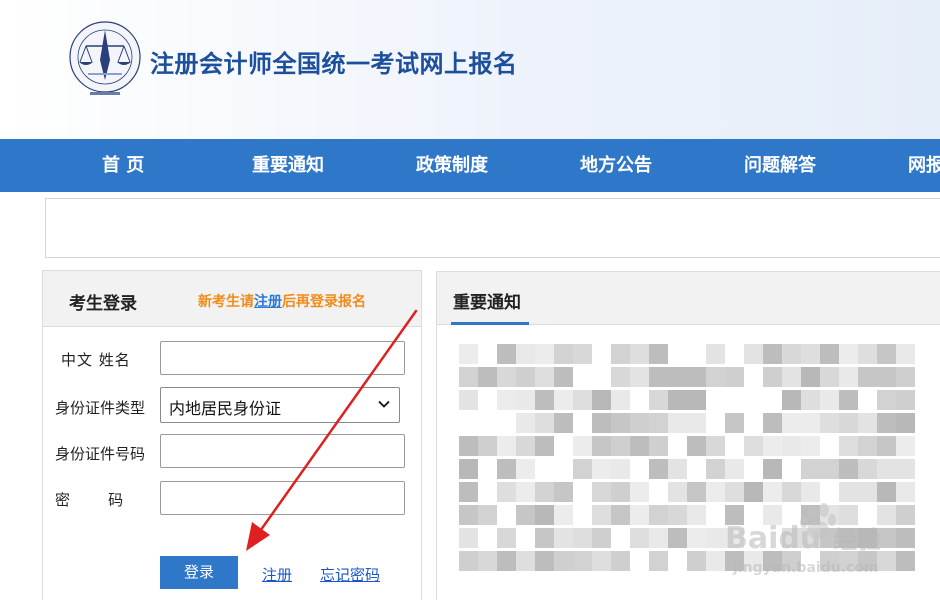  What do you see at coordinates (268, 302) in the screenshot?
I see `tip-register-link: 注册` at bounding box center [268, 302].